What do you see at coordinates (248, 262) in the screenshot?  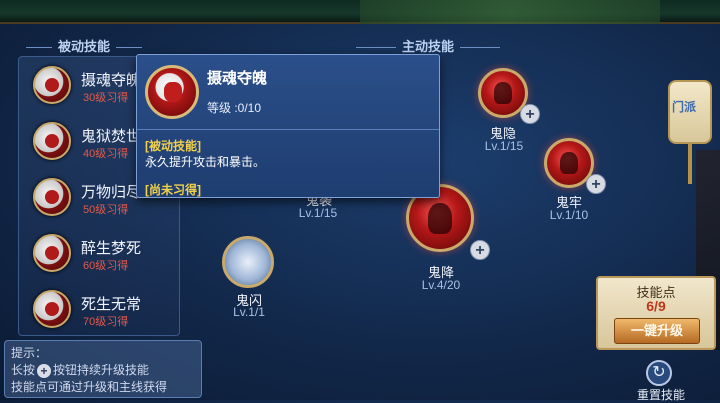 I see `dash-skill-orb` at bounding box center [248, 262].